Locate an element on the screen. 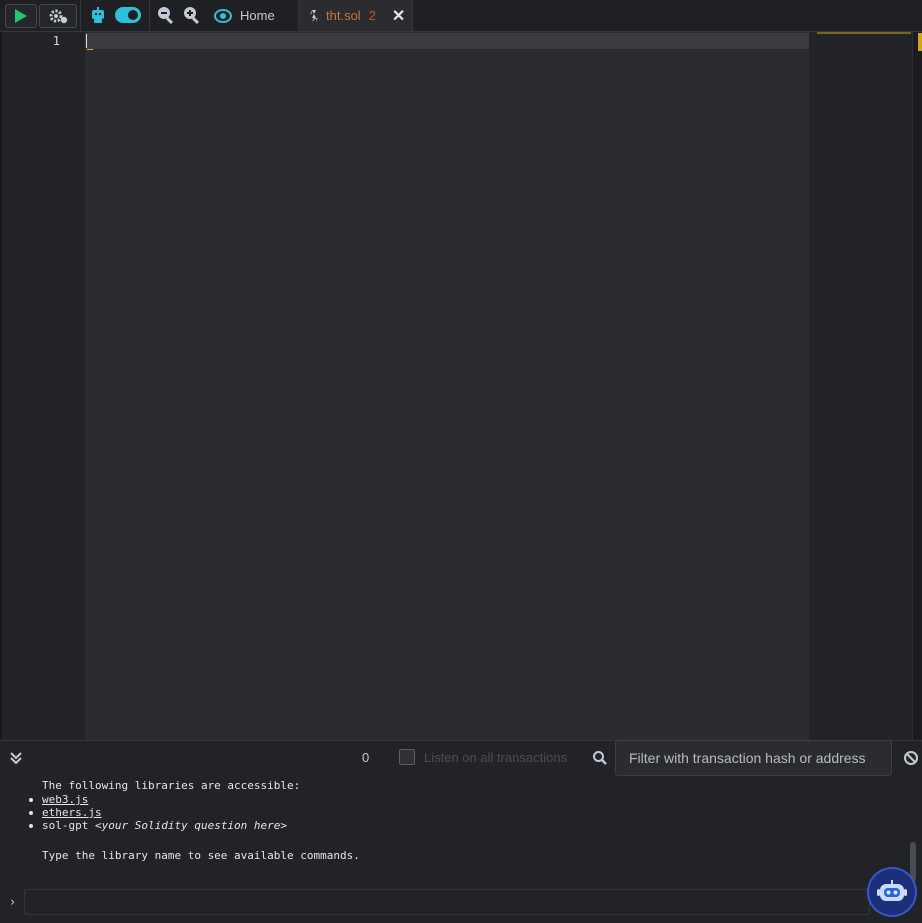 The image size is (922, 923). toggle-on-icon is located at coordinates (128, 15).